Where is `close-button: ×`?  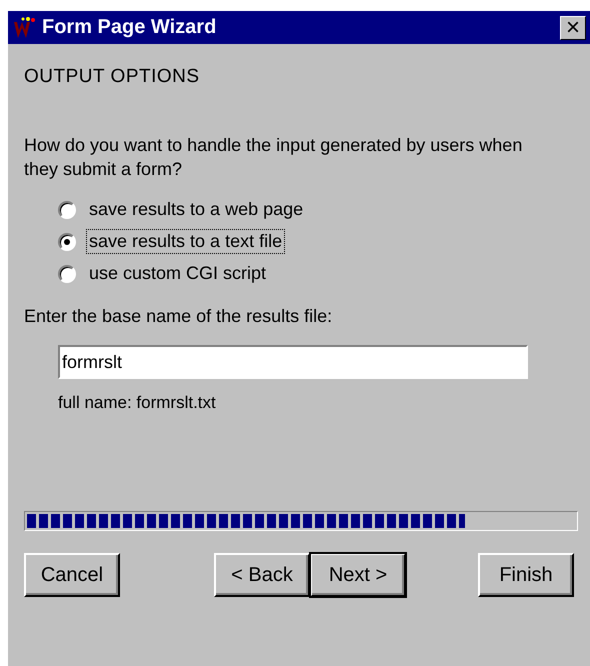
close-button: × is located at coordinates (573, 28).